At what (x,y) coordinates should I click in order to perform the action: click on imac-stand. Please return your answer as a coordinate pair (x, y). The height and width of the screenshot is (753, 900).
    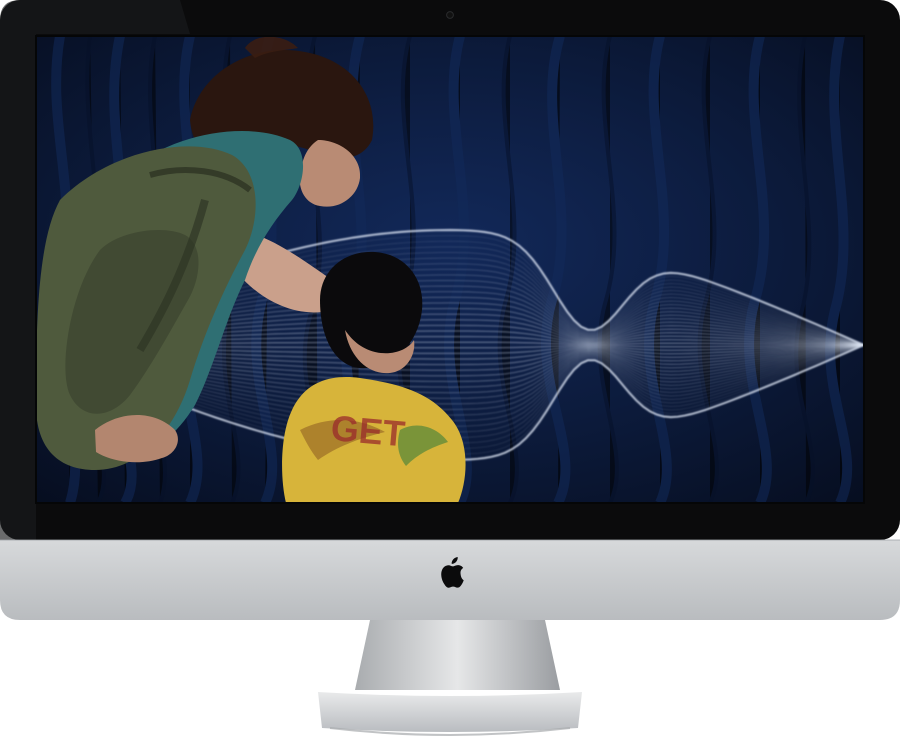
    Looking at the image, I should click on (450, 678).